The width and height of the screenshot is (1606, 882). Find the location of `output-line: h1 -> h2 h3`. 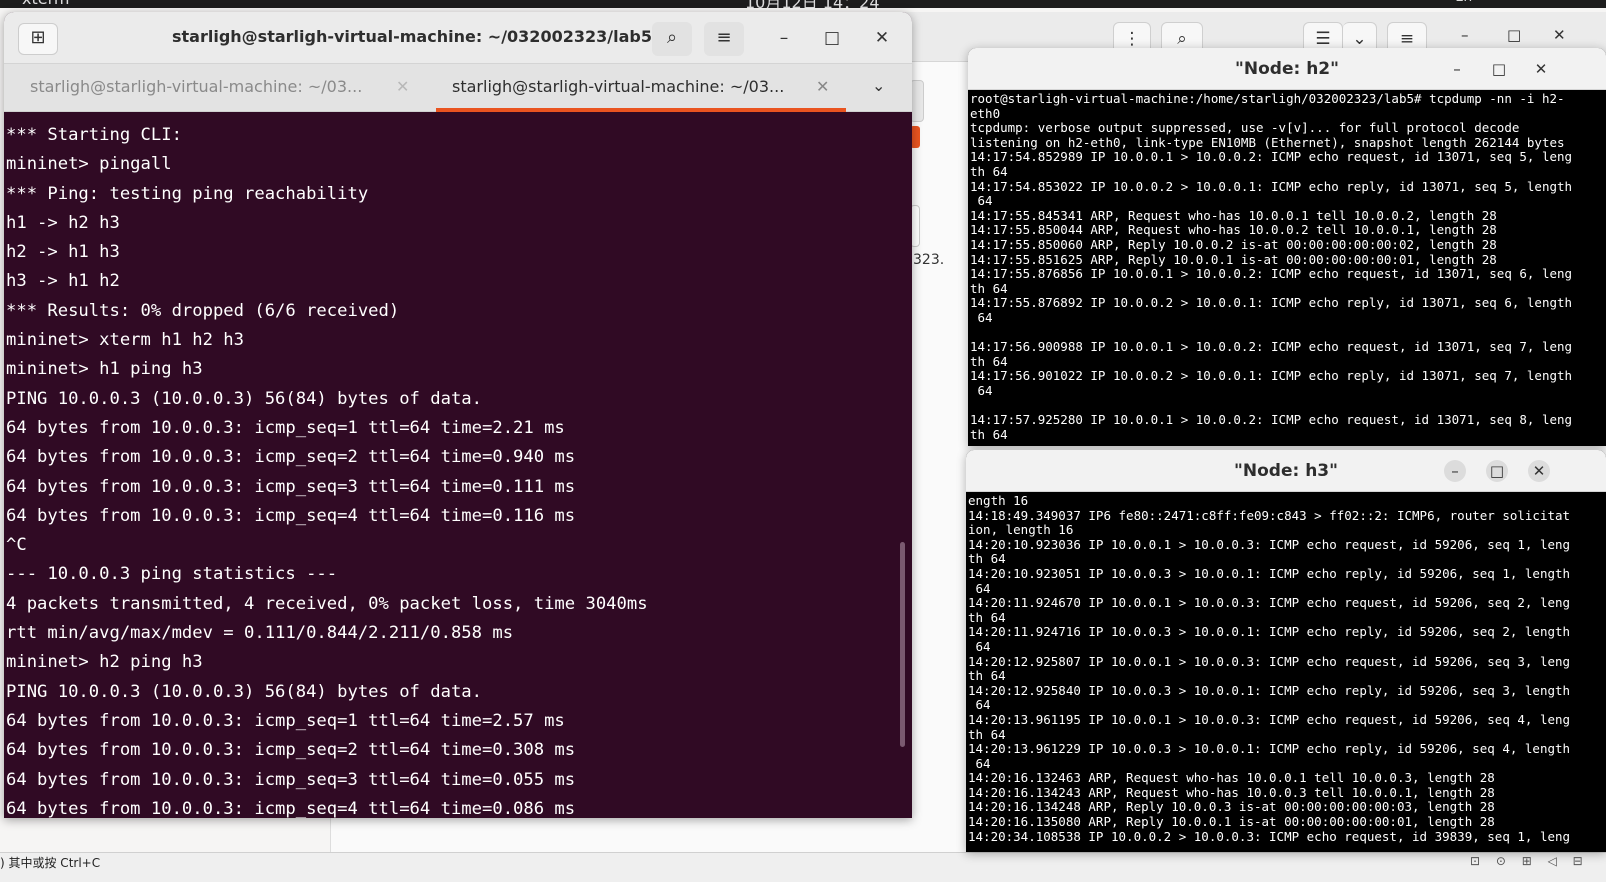

output-line: h1 -> h2 h3 is located at coordinates (63, 222).